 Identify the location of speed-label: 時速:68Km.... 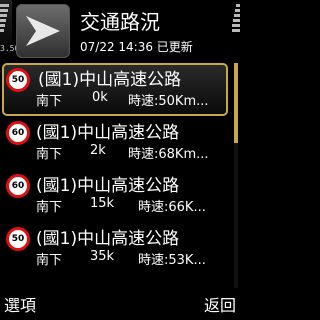
(168, 154).